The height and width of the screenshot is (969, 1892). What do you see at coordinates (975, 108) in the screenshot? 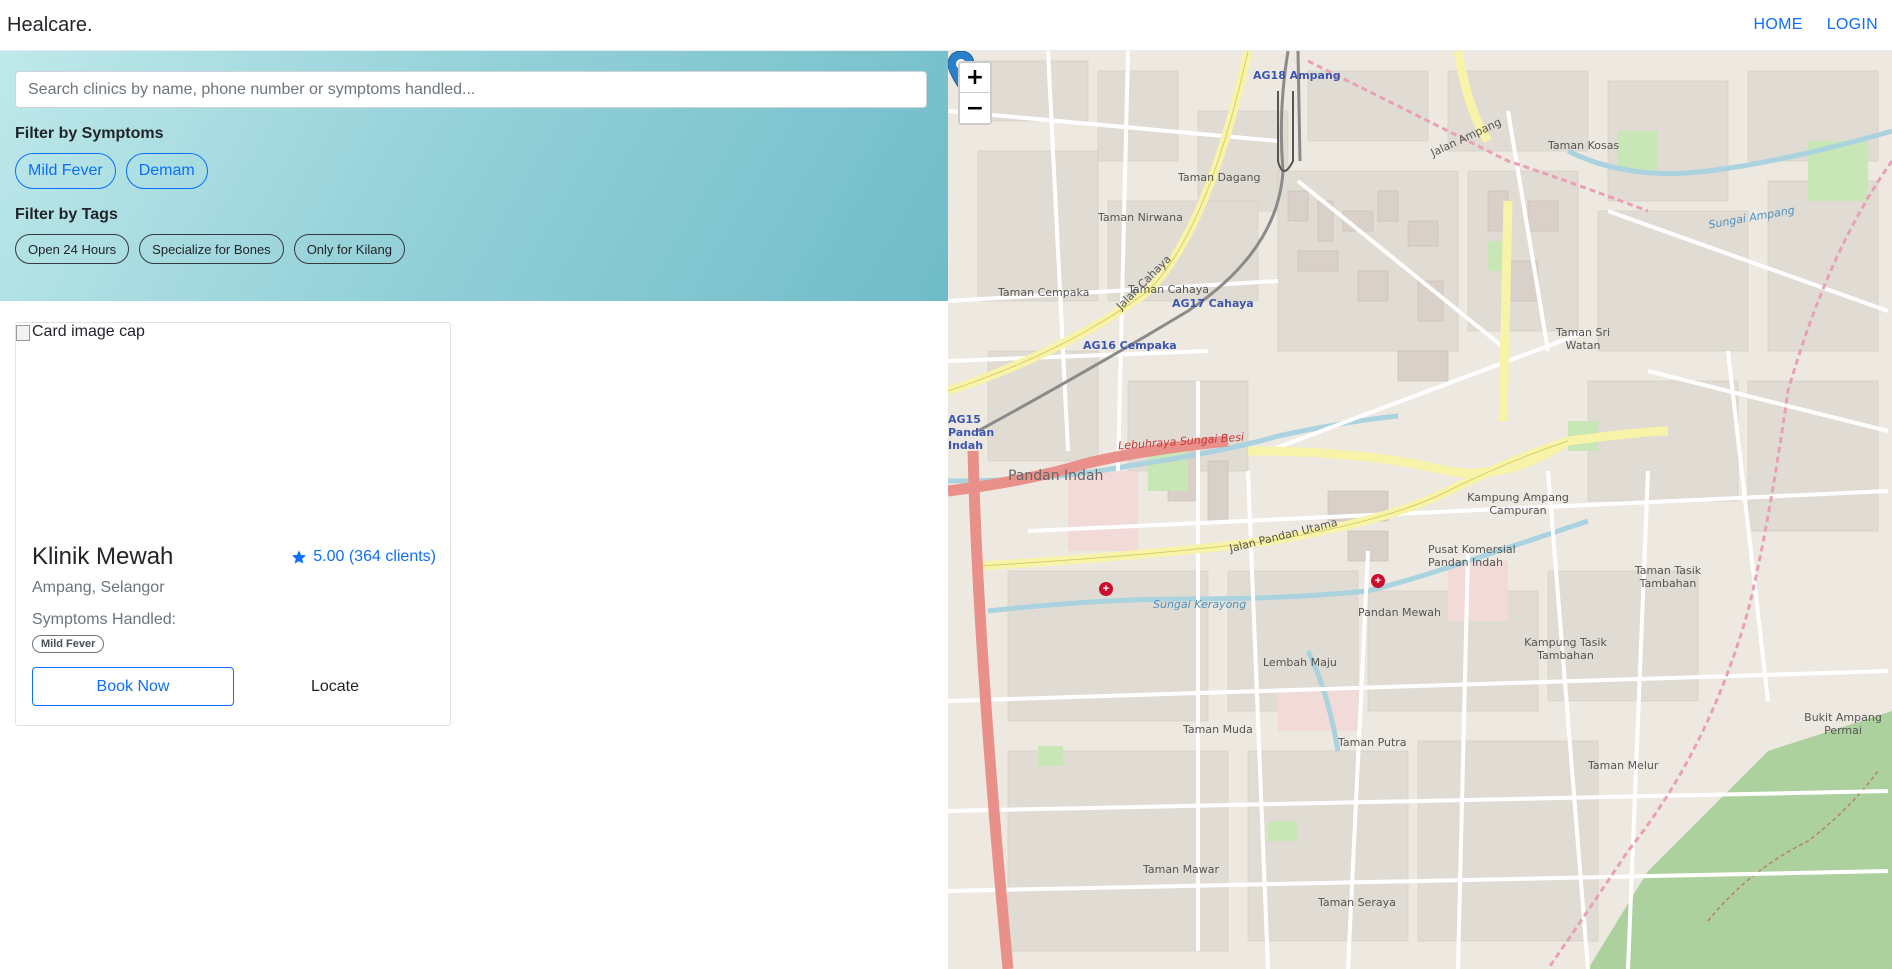
I see `zoom-out-button: −` at bounding box center [975, 108].